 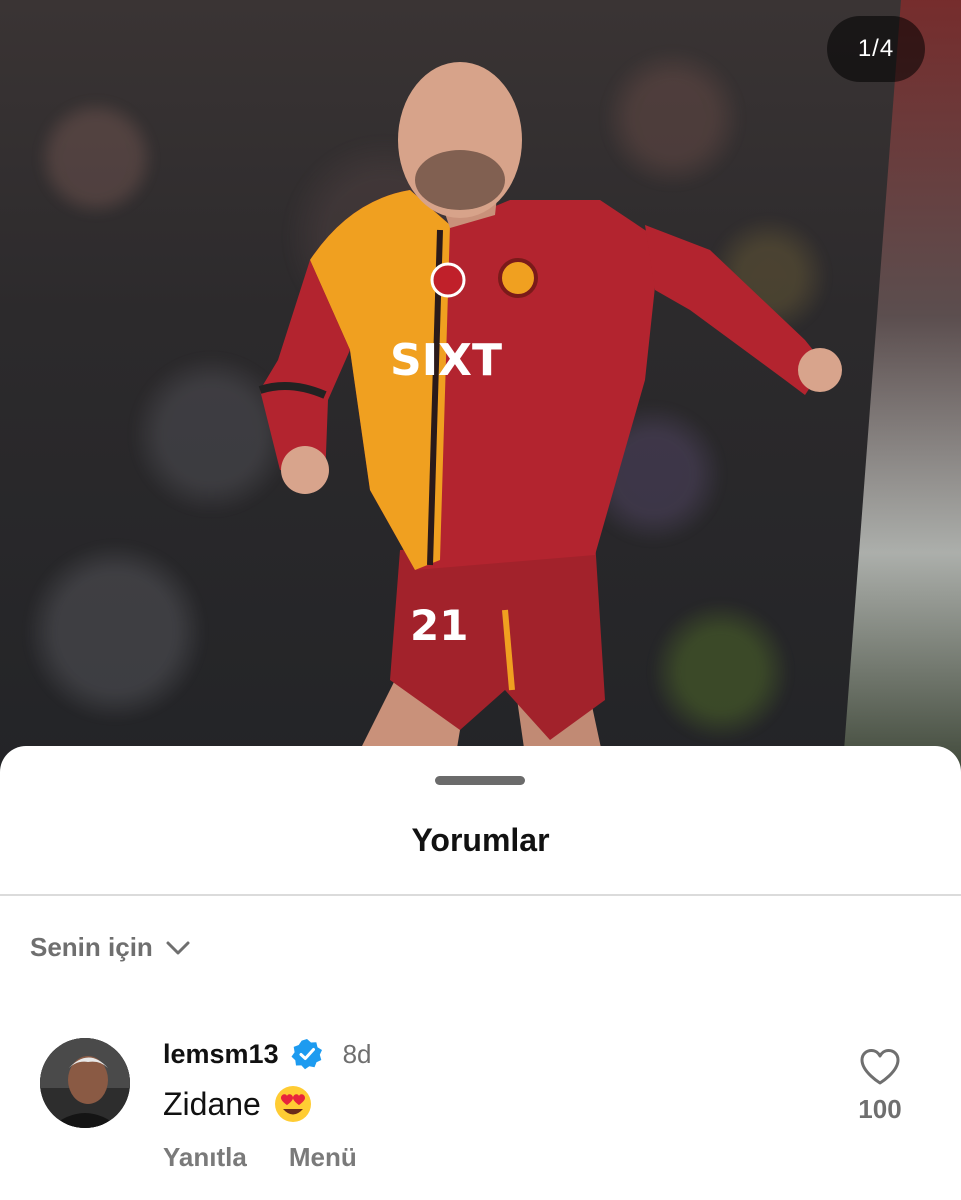 I want to click on shirt-number-text: 21, so click(x=439, y=625).